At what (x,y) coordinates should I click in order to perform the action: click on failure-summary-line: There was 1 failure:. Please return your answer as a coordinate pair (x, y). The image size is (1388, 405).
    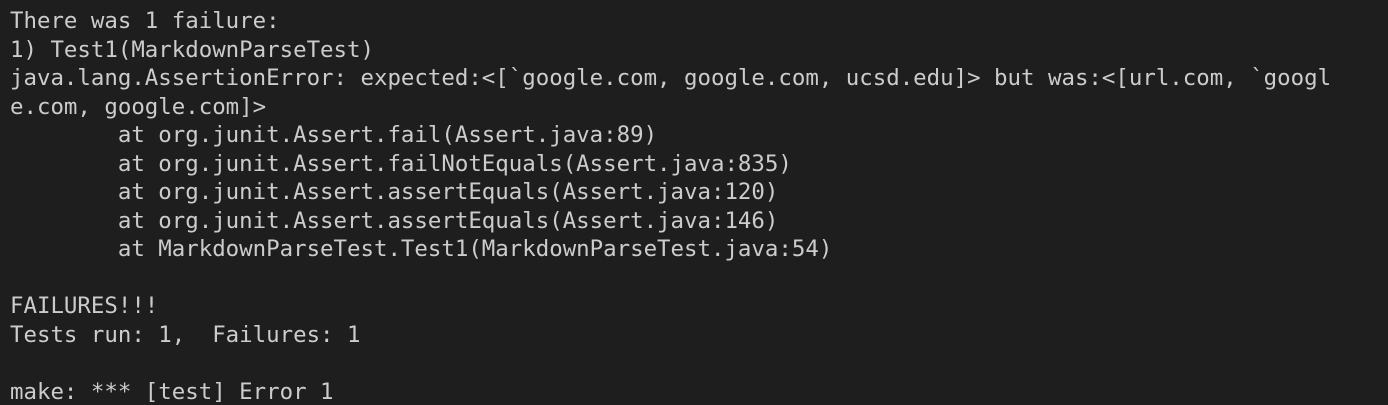
    Looking at the image, I should click on (145, 21).